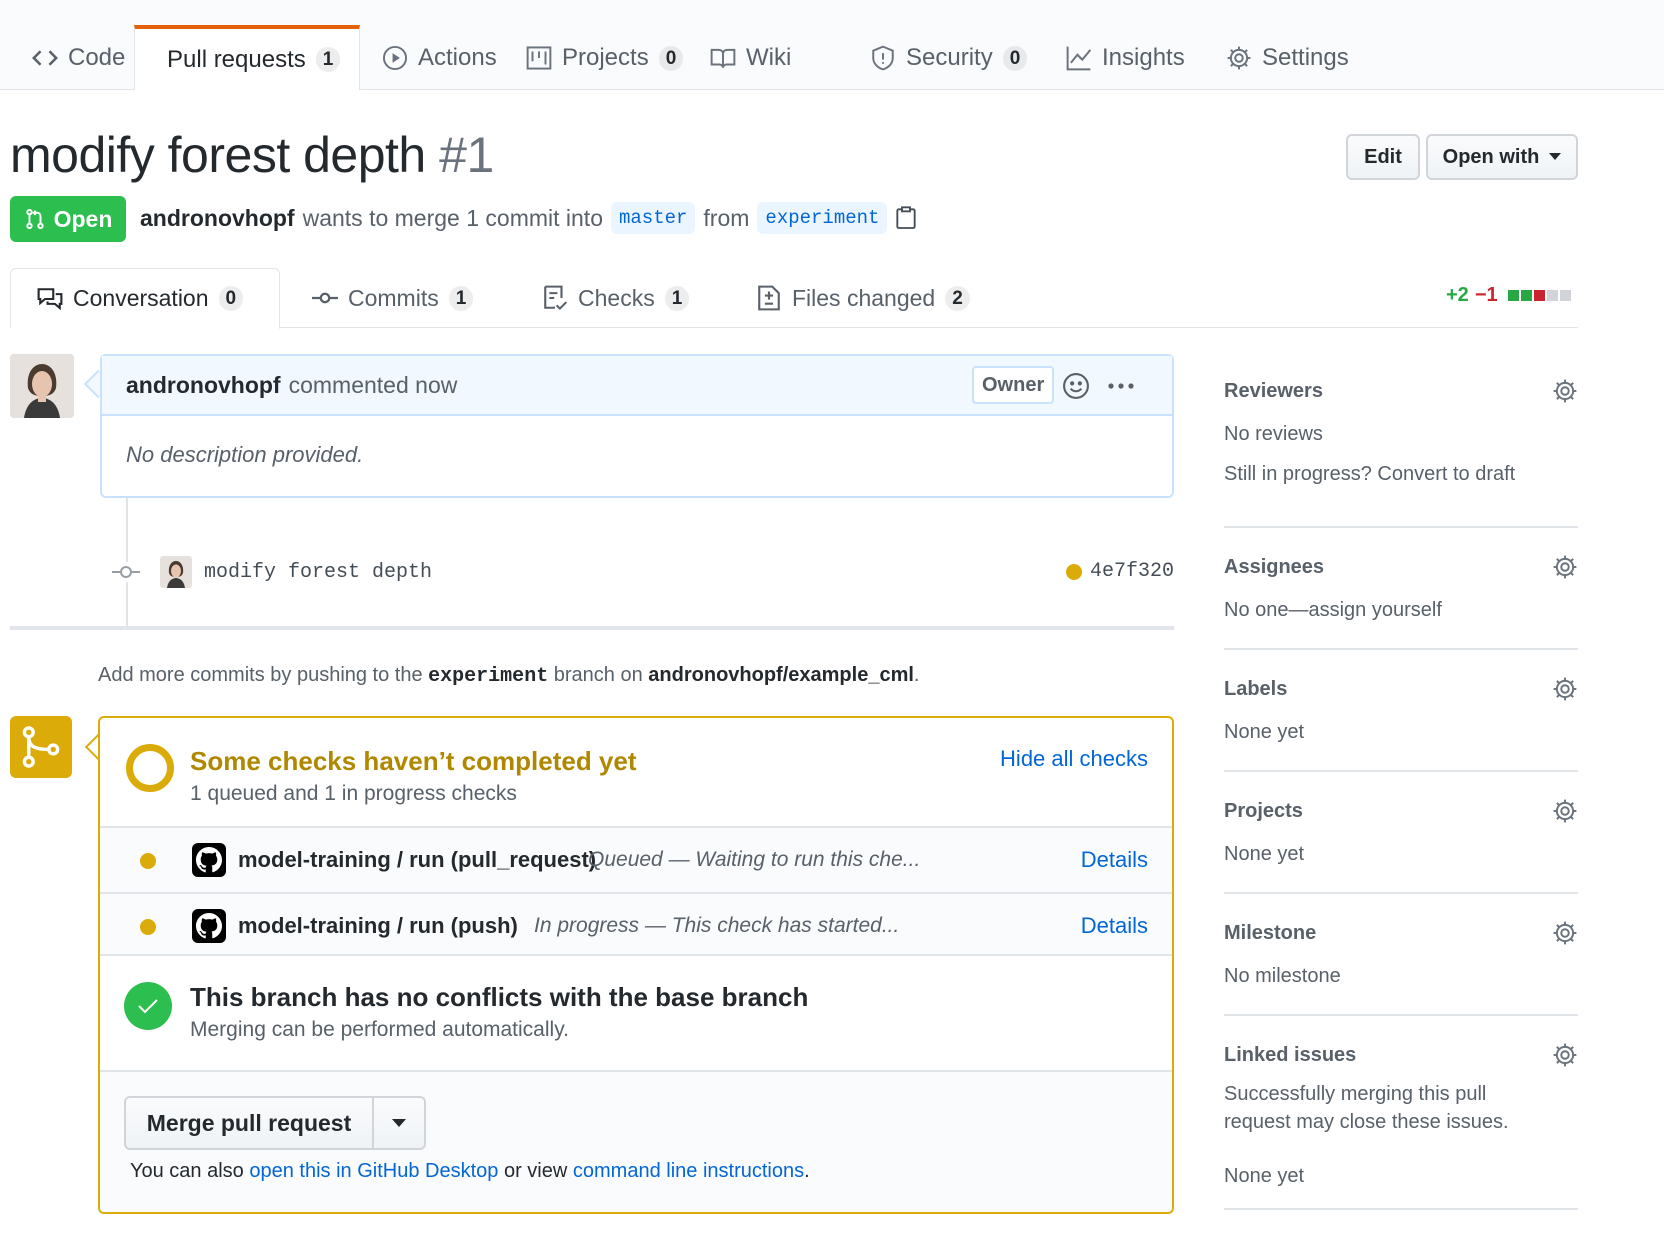 The image size is (1664, 1236). Describe the element at coordinates (906, 218) in the screenshot. I see `clipboard-icon` at that location.